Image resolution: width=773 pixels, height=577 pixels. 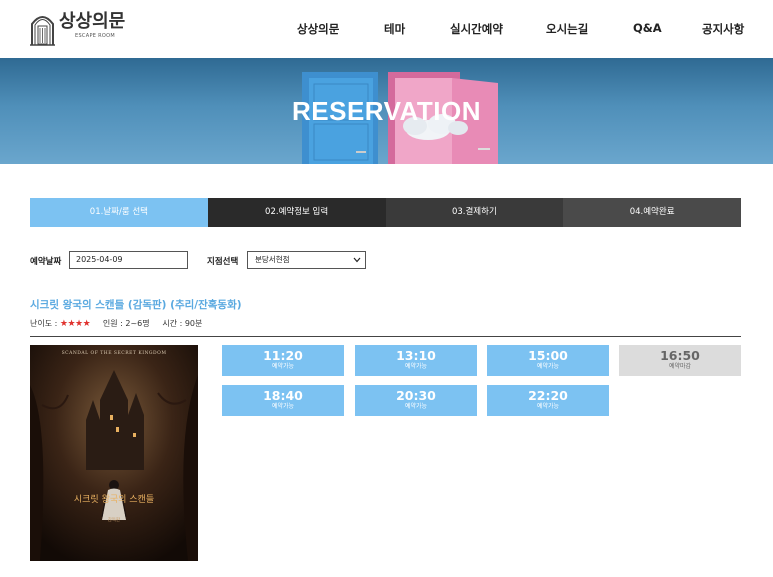 What do you see at coordinates (46, 262) in the screenshot?
I see `date-label: 예약날짜` at bounding box center [46, 262].